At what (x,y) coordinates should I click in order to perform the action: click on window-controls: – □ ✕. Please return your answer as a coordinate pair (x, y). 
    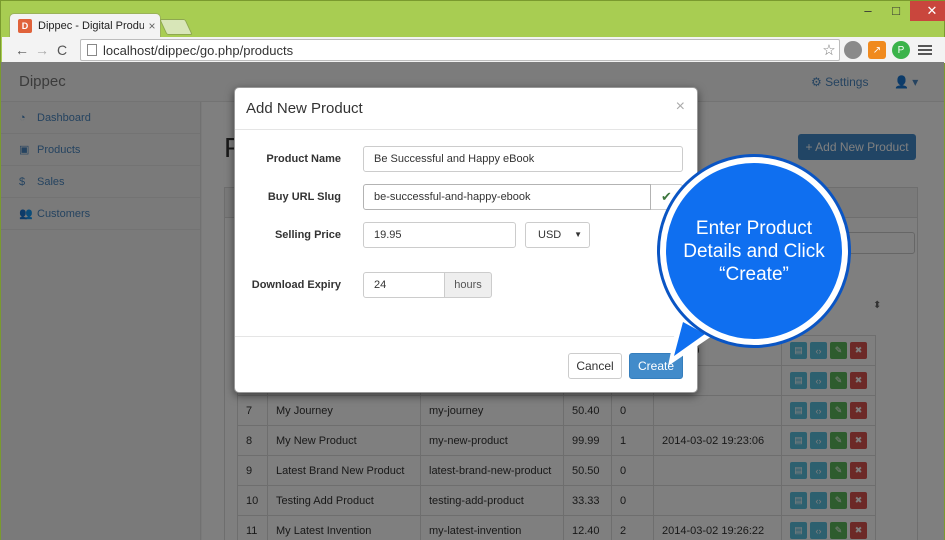
    Looking at the image, I should click on (899, 11).